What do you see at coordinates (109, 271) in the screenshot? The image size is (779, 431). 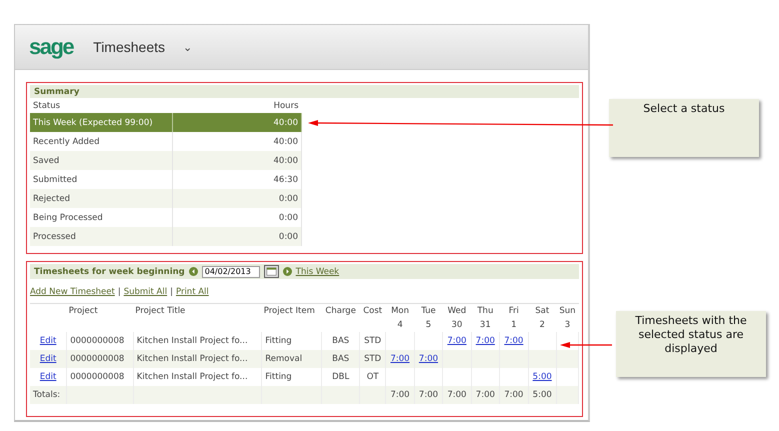 I see `section-title: Timesheets for week beginning` at bounding box center [109, 271].